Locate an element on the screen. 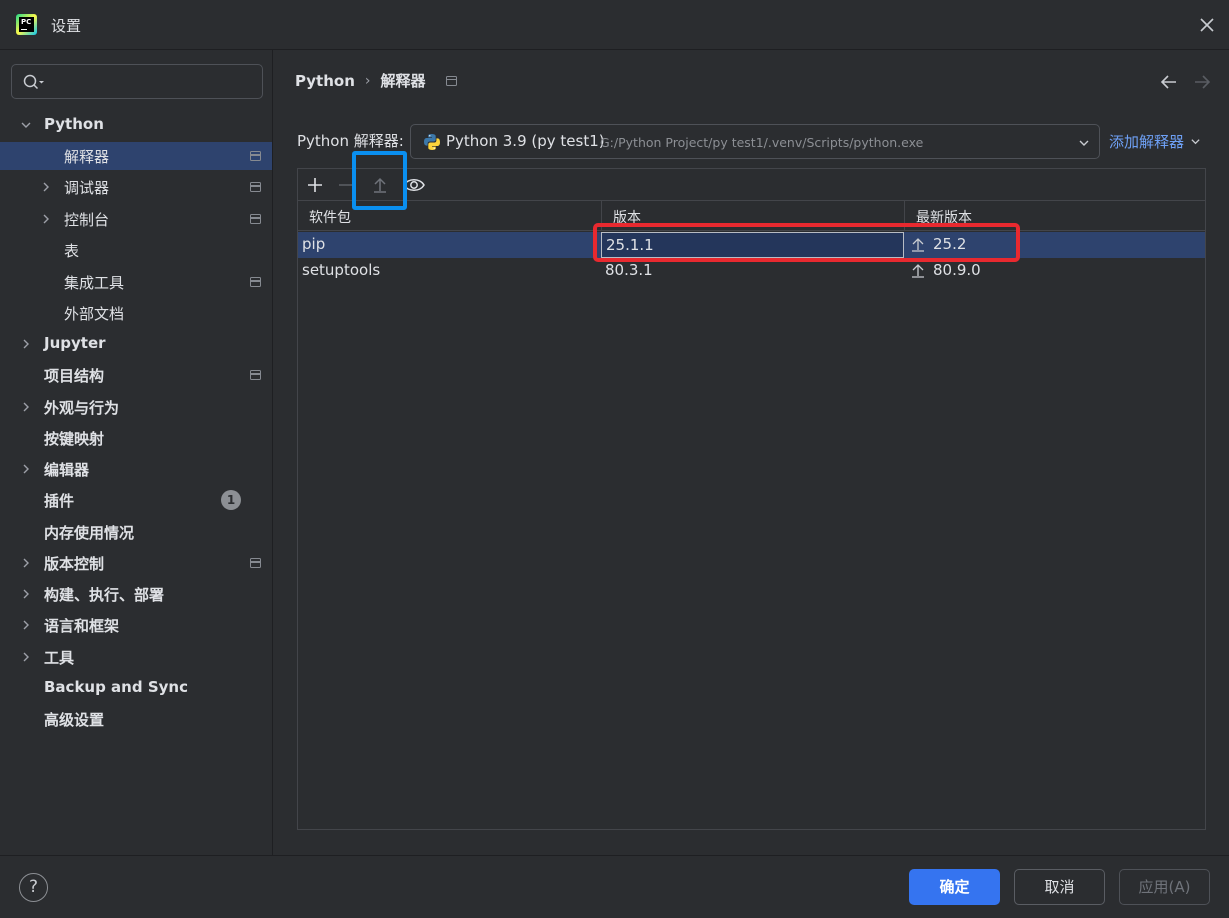  sidebar-item-backup-sync: Backup and Sync is located at coordinates (136, 688).